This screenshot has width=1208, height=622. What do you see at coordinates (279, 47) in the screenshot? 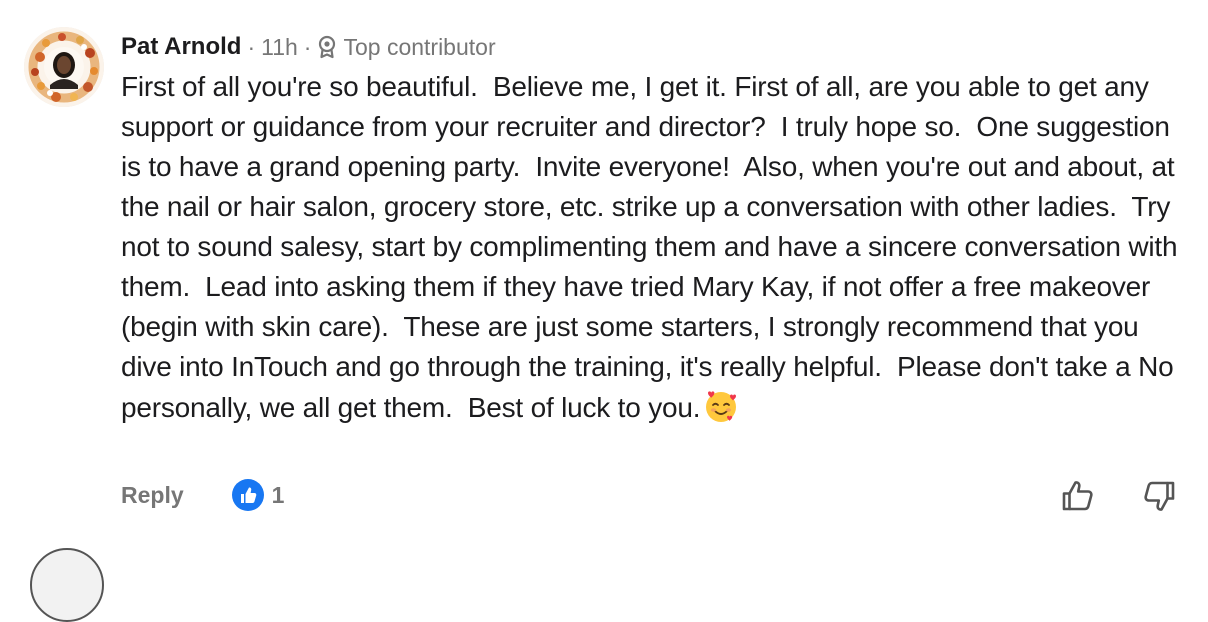
I see `timestamp: 11h` at bounding box center [279, 47].